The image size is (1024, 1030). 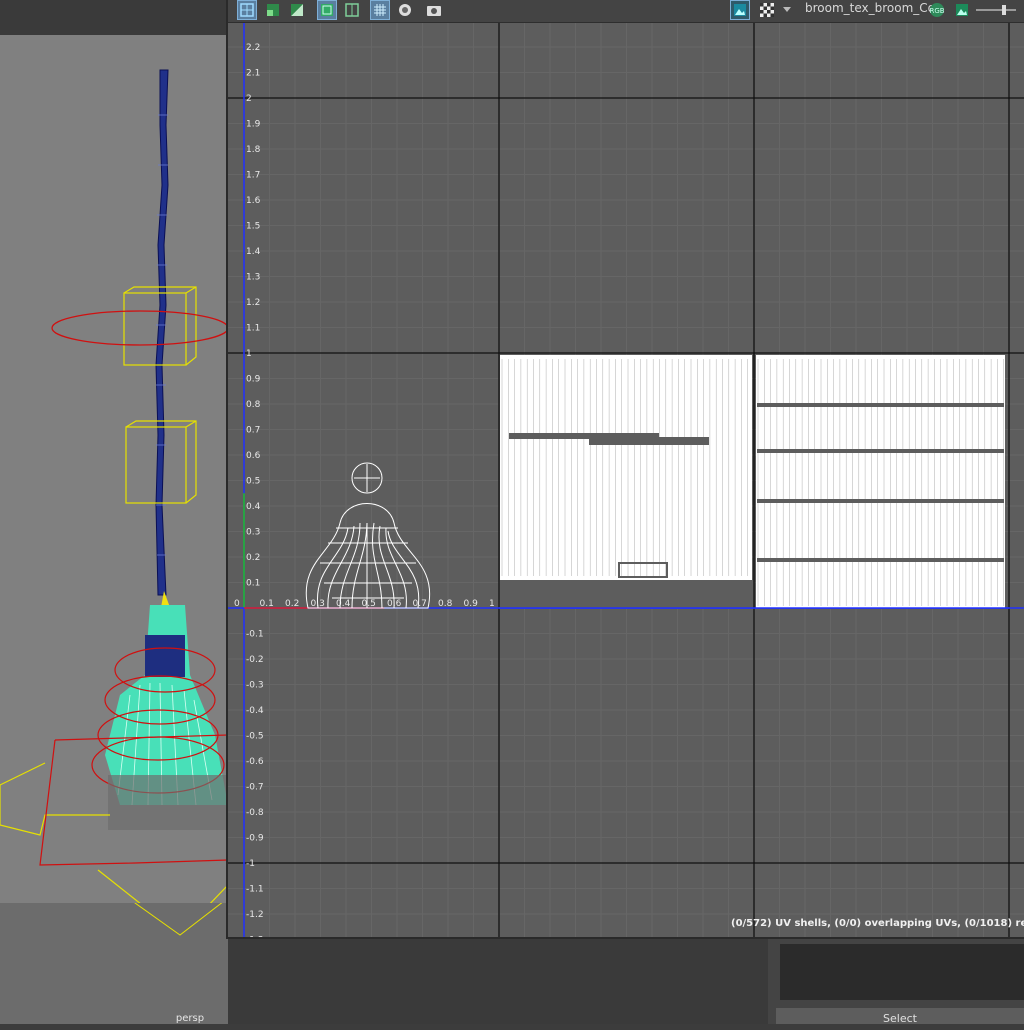 What do you see at coordinates (962, 10) in the screenshot?
I see `alpha-channel-icon` at bounding box center [962, 10].